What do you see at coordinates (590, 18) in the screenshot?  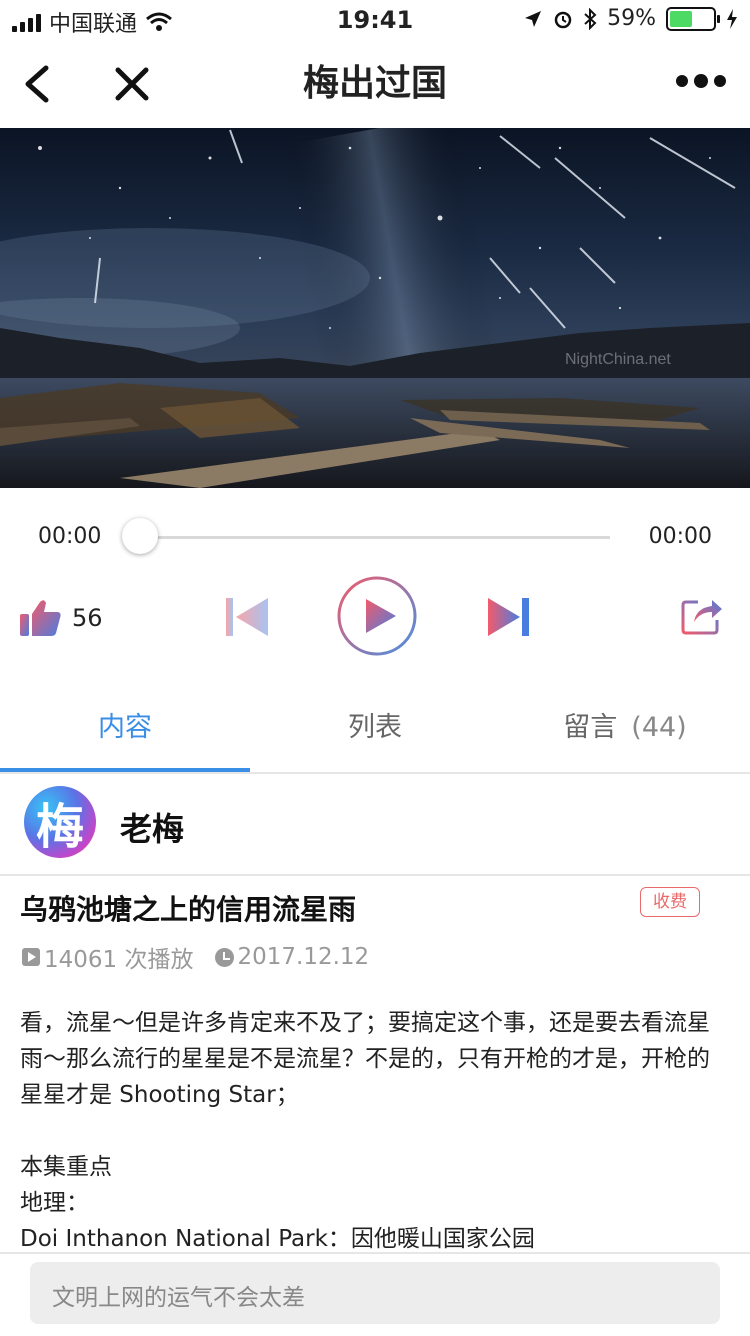 I see `bluetooth-icon` at bounding box center [590, 18].